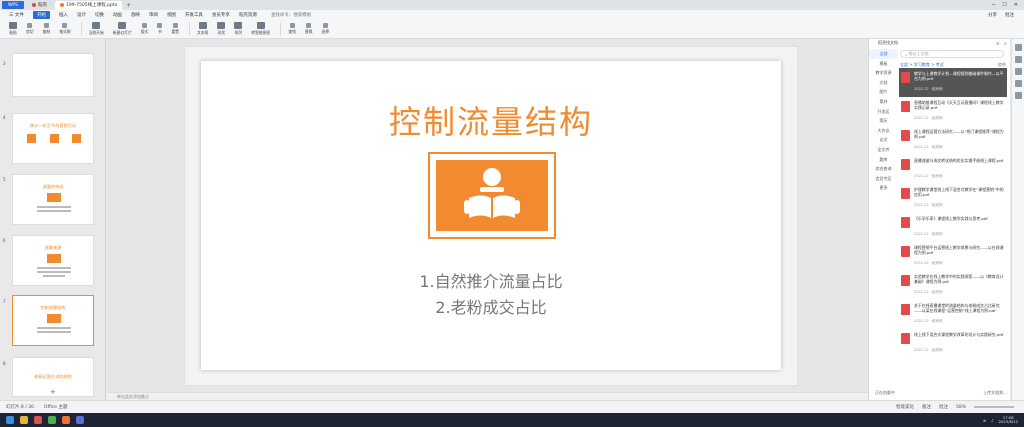 Image resolution: width=1024 pixels, height=427 pixels. Describe the element at coordinates (309, 29) in the screenshot. I see `replace-button: 替换` at that location.